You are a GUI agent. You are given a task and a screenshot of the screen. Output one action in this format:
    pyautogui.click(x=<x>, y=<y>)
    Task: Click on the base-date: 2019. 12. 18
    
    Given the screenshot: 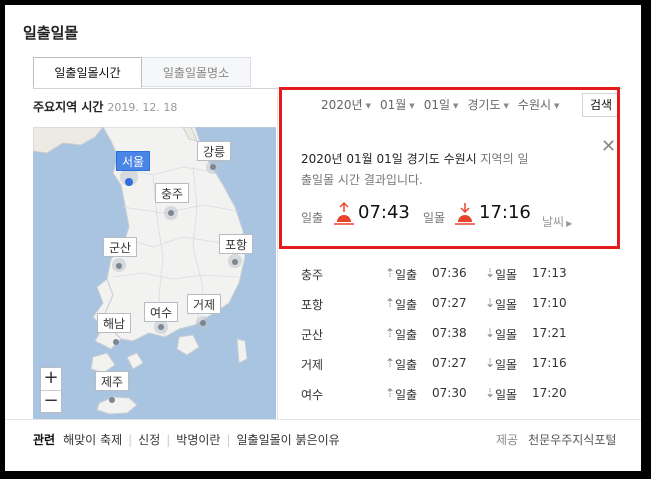 What is the action you would take?
    pyautogui.click(x=142, y=107)
    